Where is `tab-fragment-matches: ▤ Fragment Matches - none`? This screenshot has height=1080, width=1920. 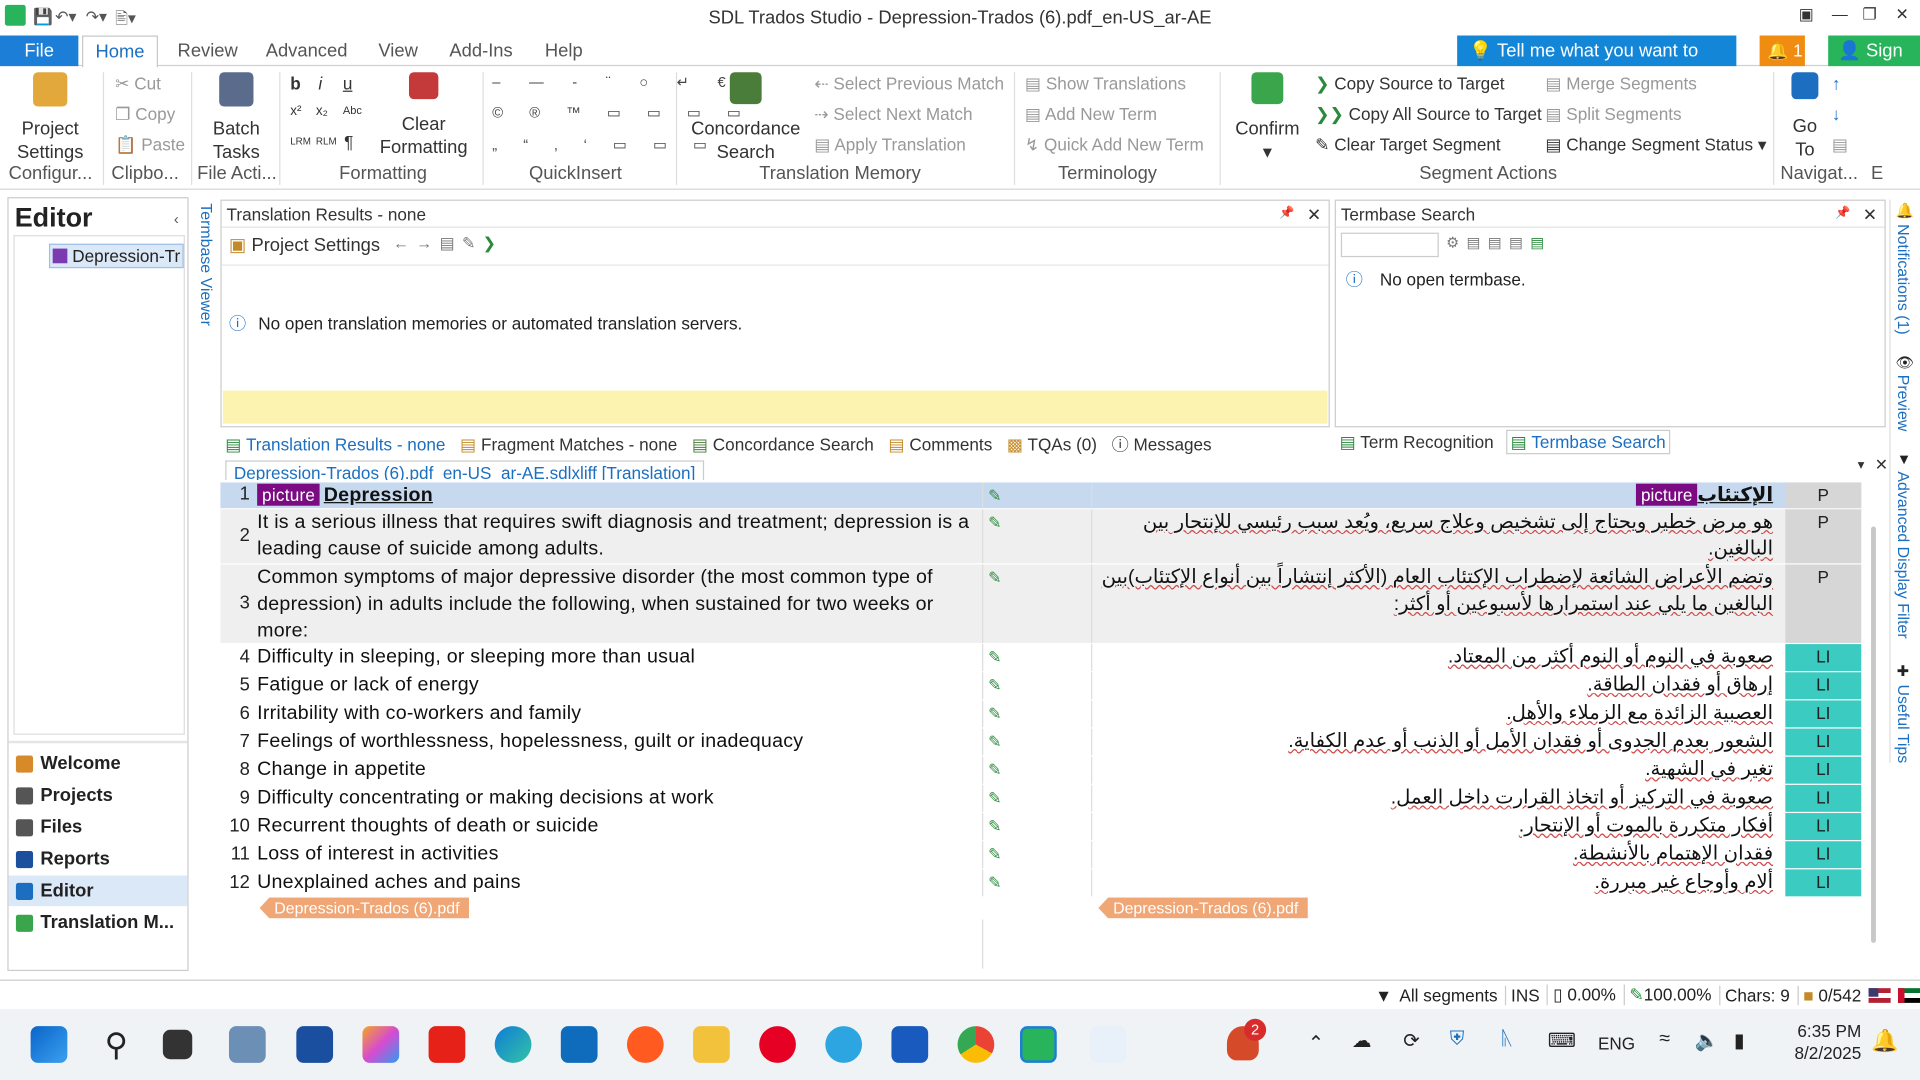 tab-fragment-matches: ▤ Fragment Matches - none is located at coordinates (568, 445).